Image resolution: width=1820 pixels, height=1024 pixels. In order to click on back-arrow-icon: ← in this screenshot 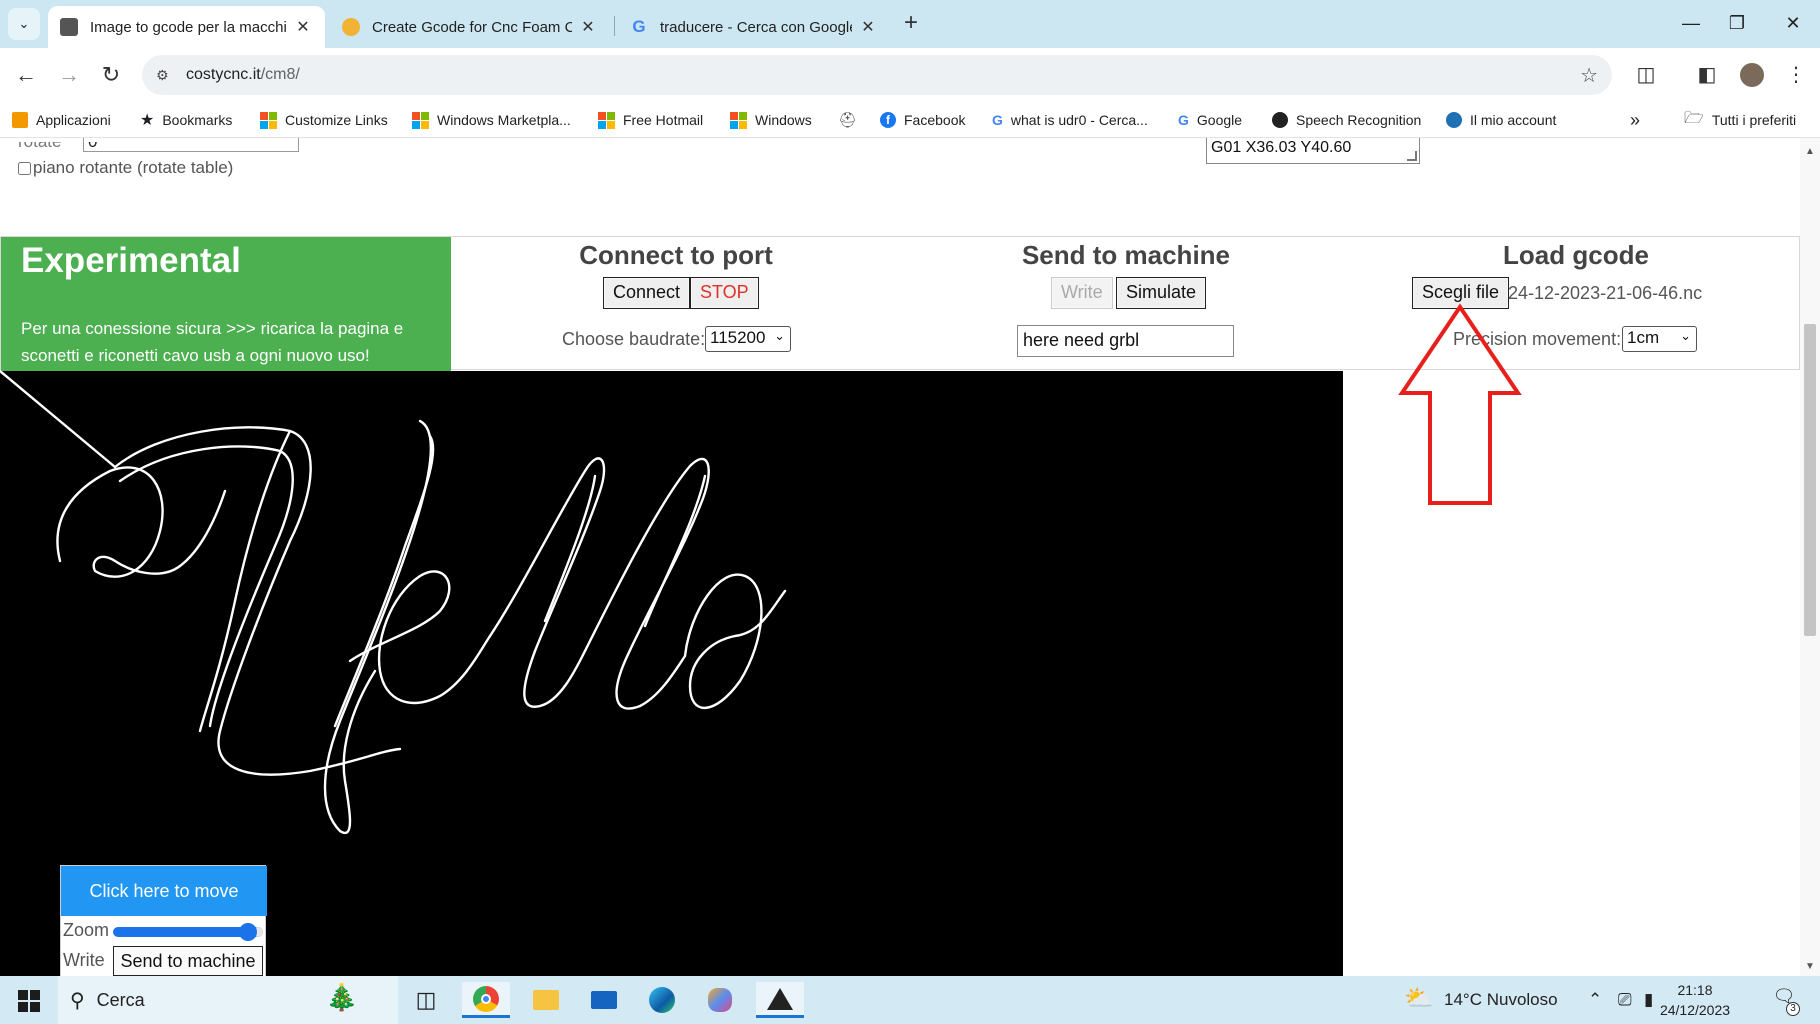, I will do `click(26, 75)`.